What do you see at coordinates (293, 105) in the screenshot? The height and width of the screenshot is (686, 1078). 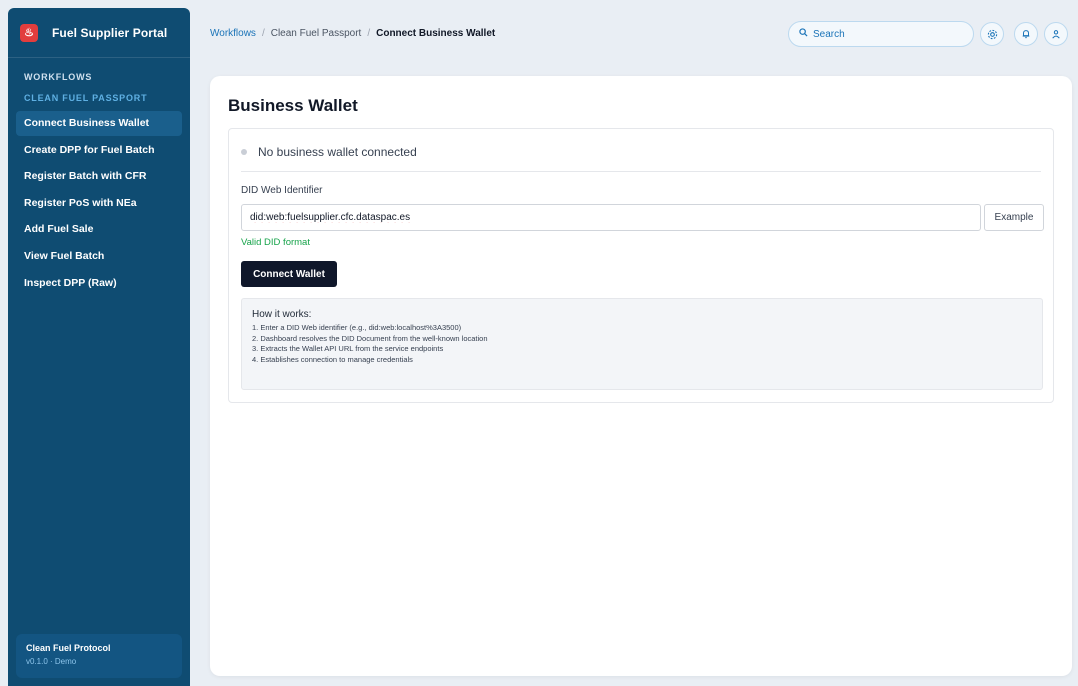 I see `page-title: Business Wallet` at bounding box center [293, 105].